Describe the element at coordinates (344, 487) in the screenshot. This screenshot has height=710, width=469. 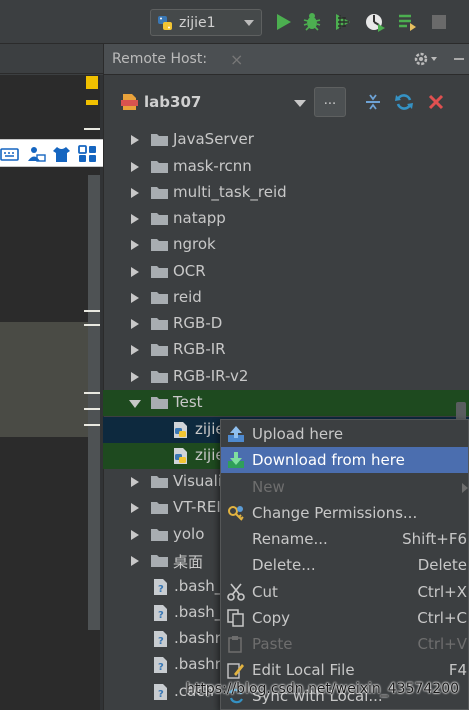
I see `menu-item-new: New` at that location.